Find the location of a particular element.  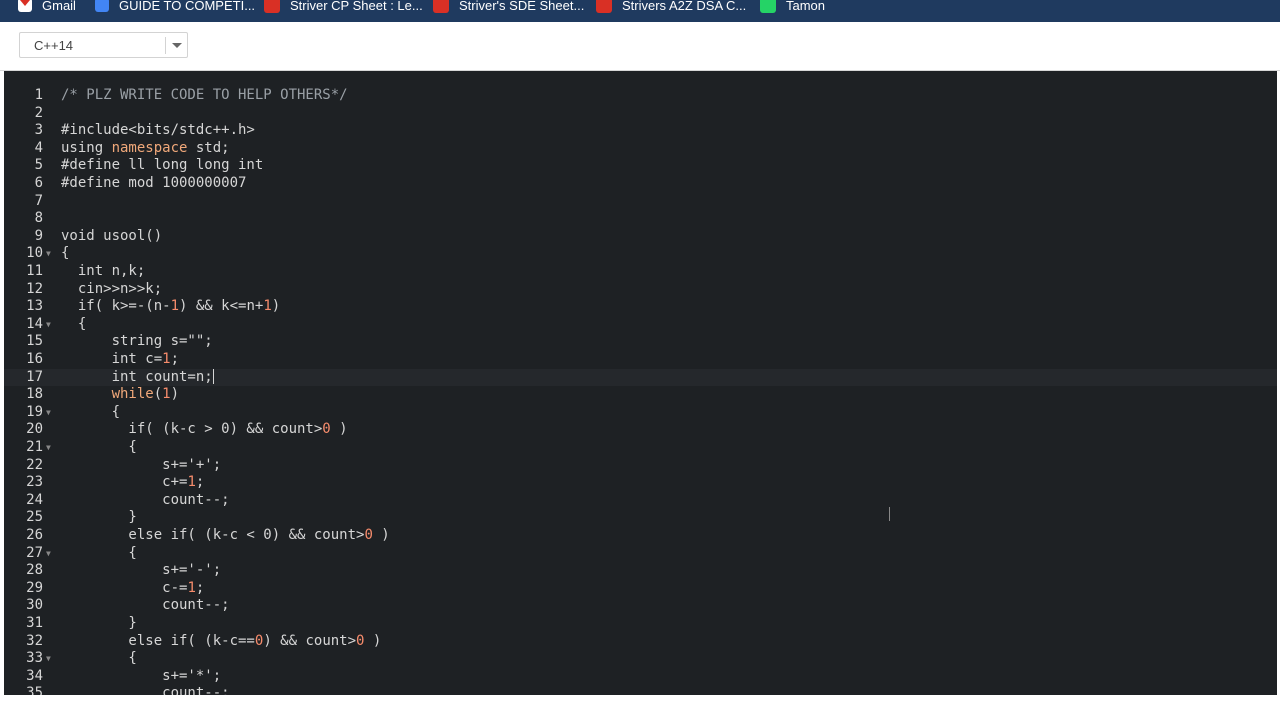

code-text: else if( (k-c < 0) && count>0 ) is located at coordinates (225, 535).